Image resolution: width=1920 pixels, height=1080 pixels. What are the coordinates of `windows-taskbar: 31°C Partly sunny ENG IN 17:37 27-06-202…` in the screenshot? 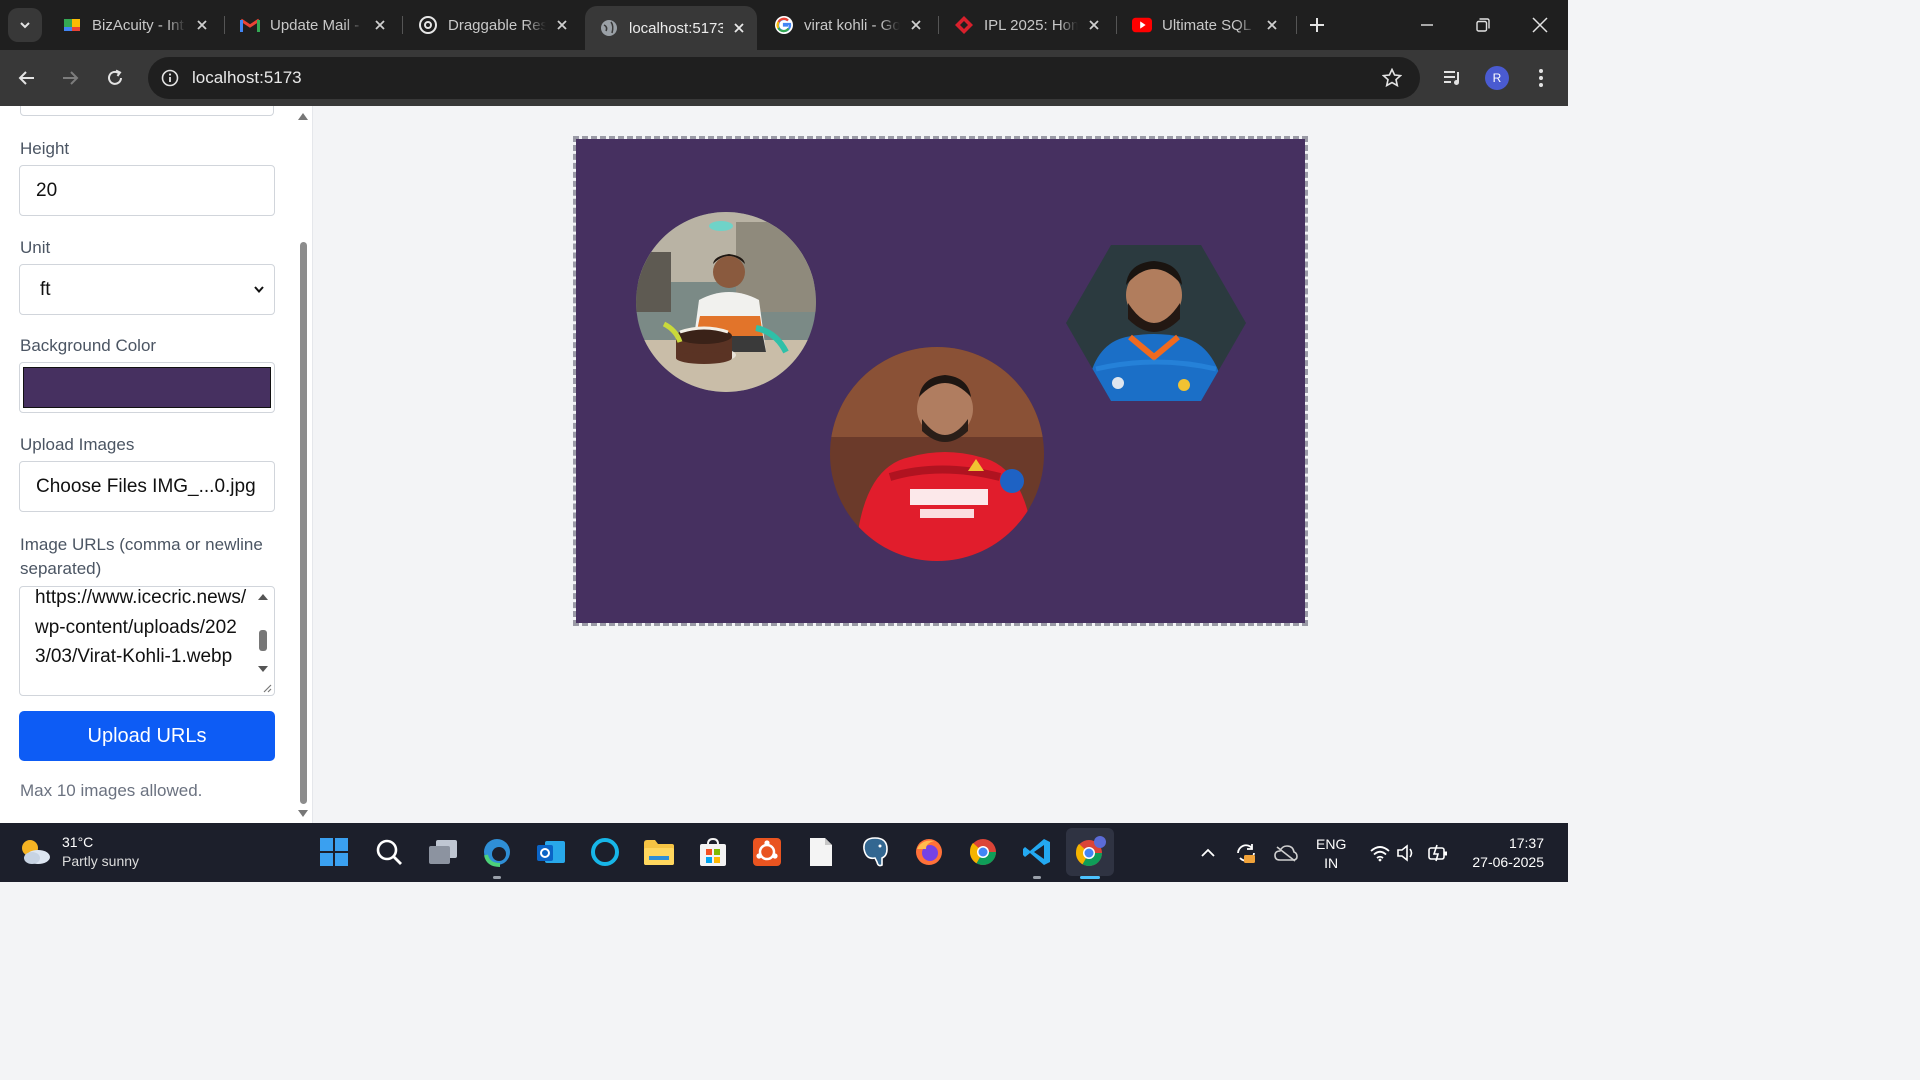 It's located at (784, 852).